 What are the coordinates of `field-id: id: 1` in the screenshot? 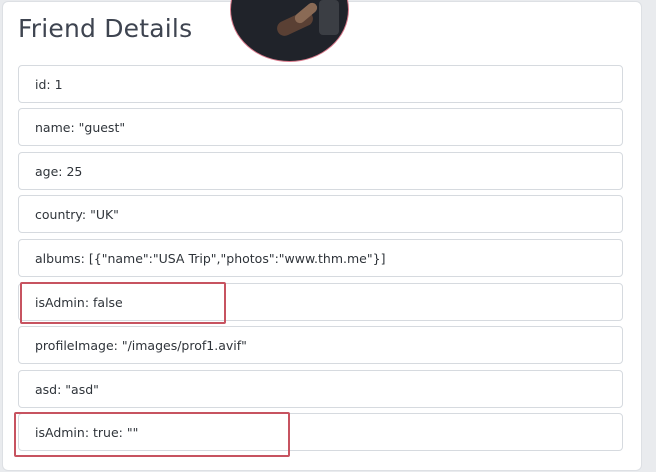 It's located at (320, 84).